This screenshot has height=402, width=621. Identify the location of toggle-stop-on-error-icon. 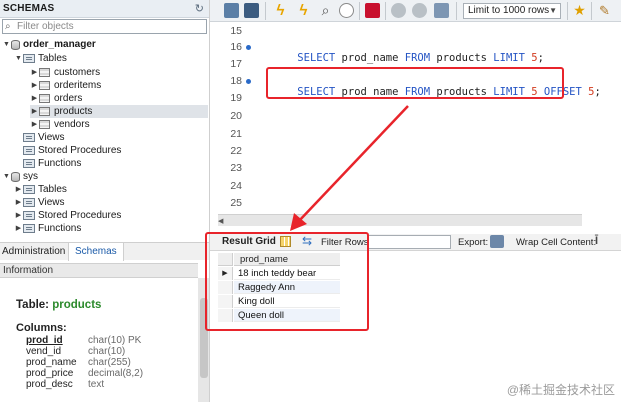
(372, 10).